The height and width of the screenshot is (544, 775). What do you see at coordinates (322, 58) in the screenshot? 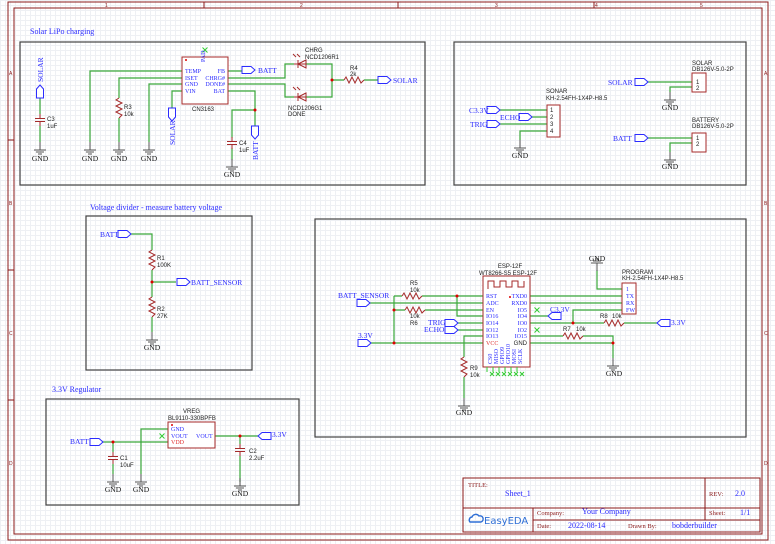
I see `component-part: NCD1206R1` at bounding box center [322, 58].